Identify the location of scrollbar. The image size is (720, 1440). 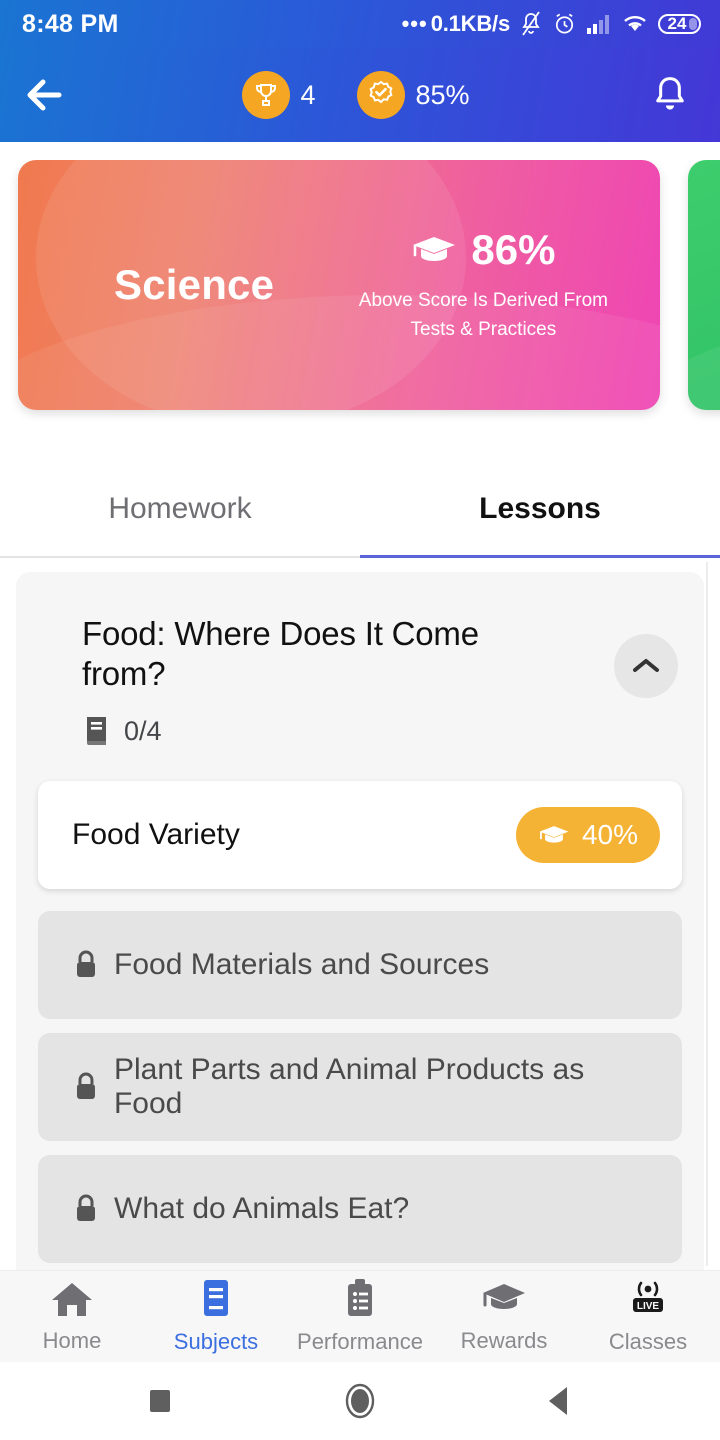
(707, 914).